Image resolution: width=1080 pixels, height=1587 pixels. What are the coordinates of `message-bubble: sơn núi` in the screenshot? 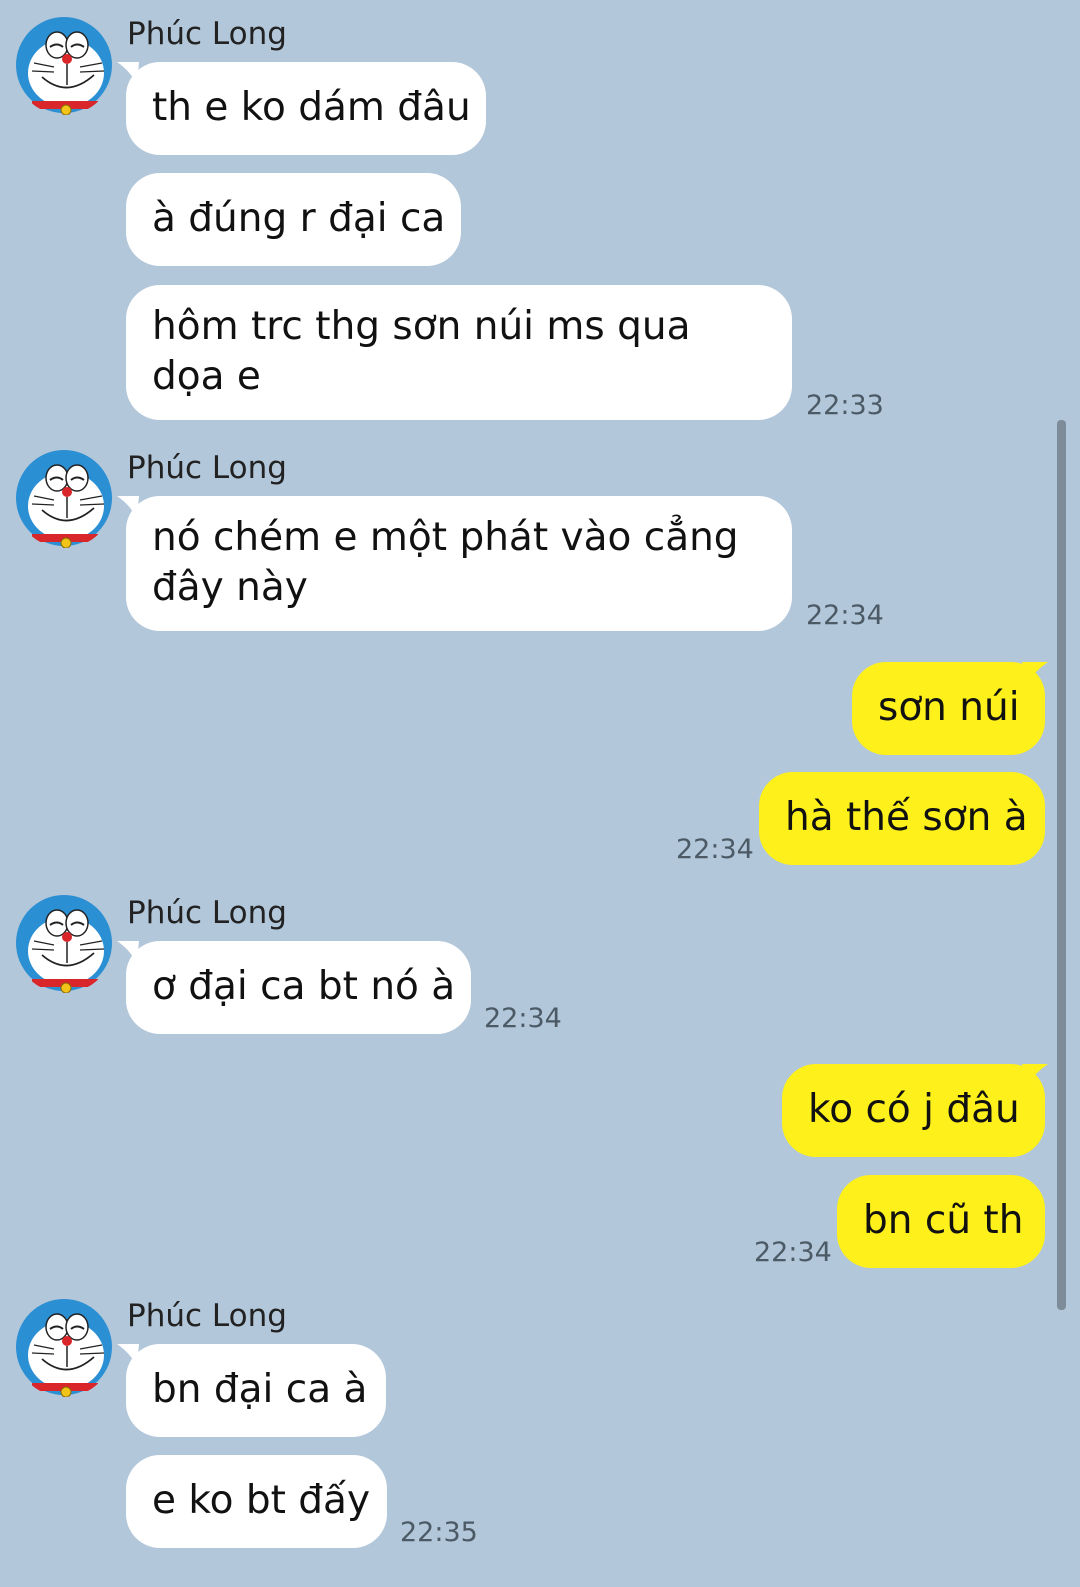 It's located at (948, 708).